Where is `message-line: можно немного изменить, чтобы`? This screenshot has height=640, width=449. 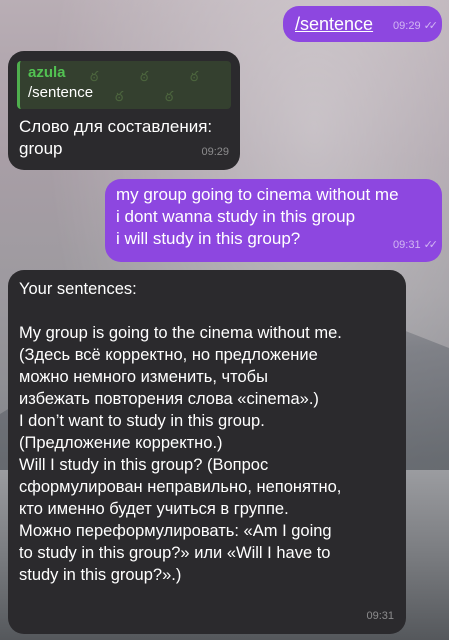
message-line: можно немного изменить, чтобы is located at coordinates (143, 377).